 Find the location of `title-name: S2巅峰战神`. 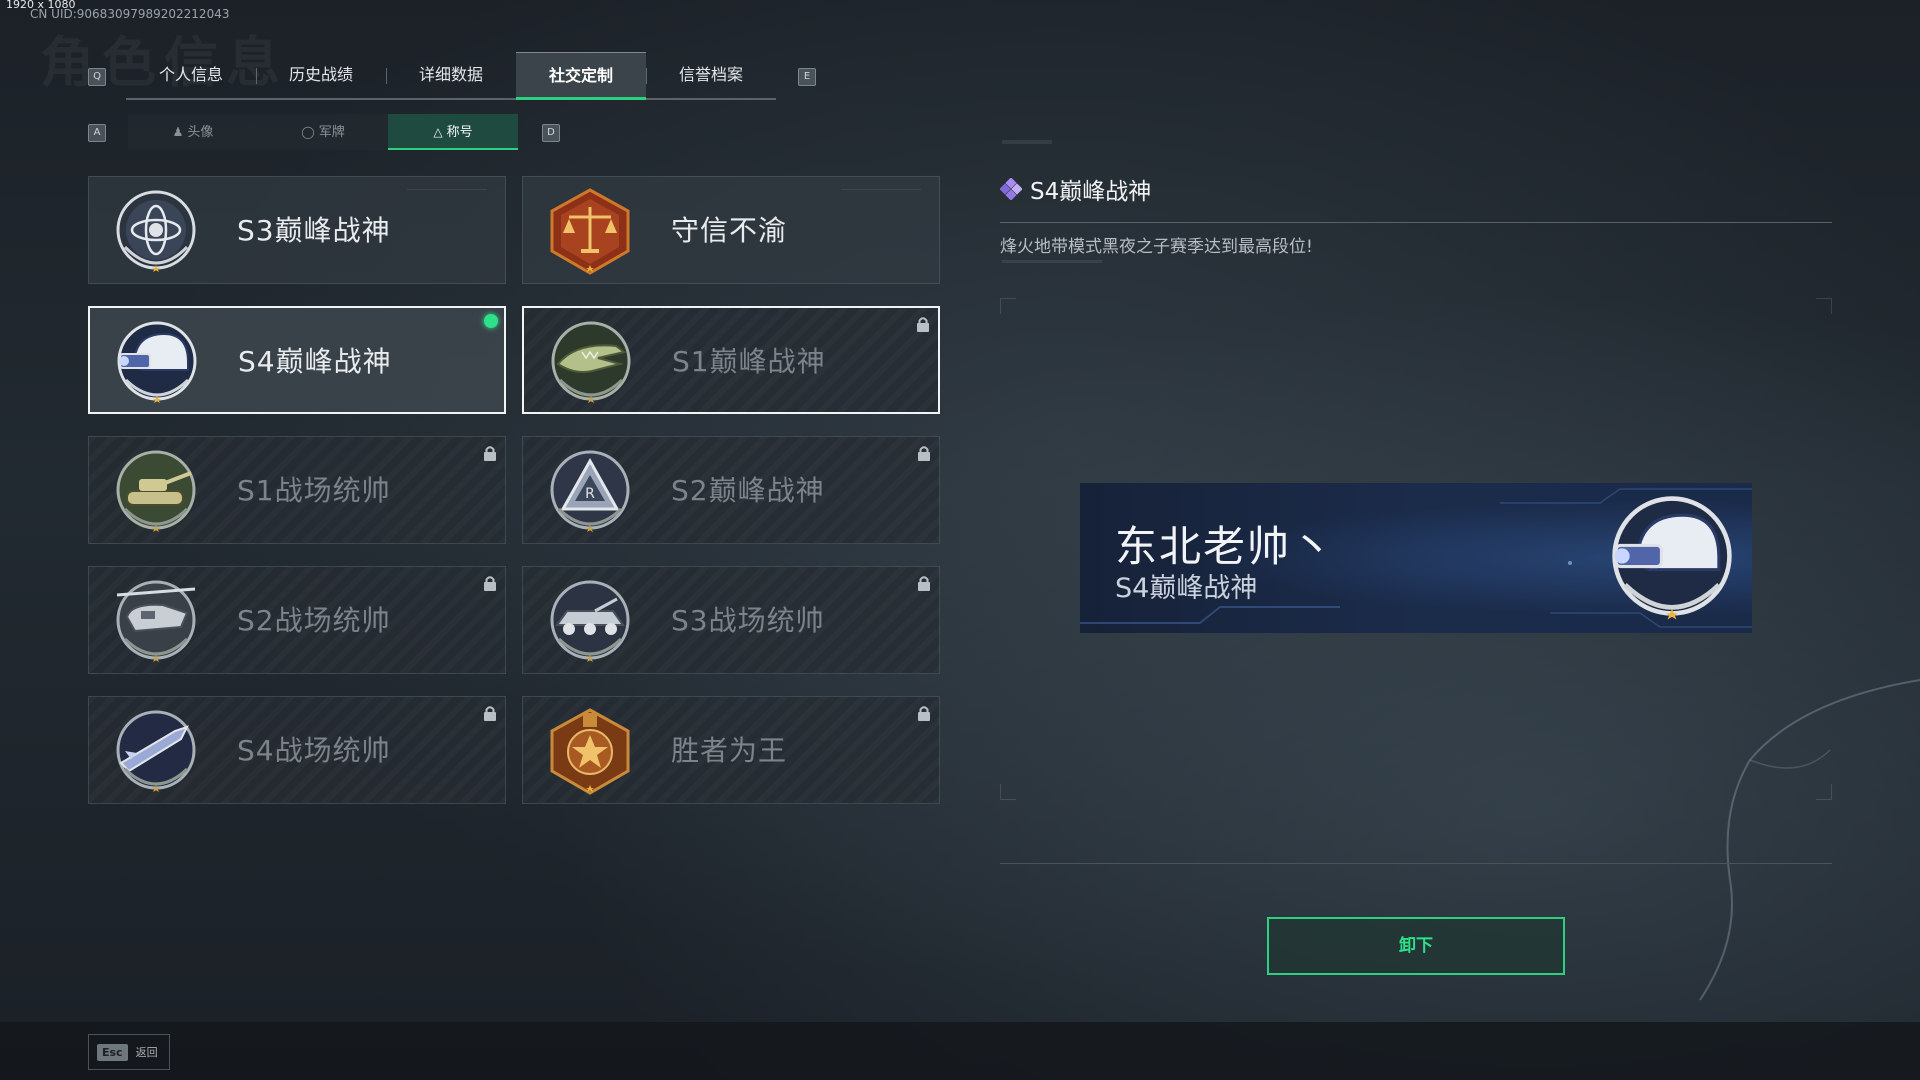

title-name: S2巅峰战神 is located at coordinates (748, 490).